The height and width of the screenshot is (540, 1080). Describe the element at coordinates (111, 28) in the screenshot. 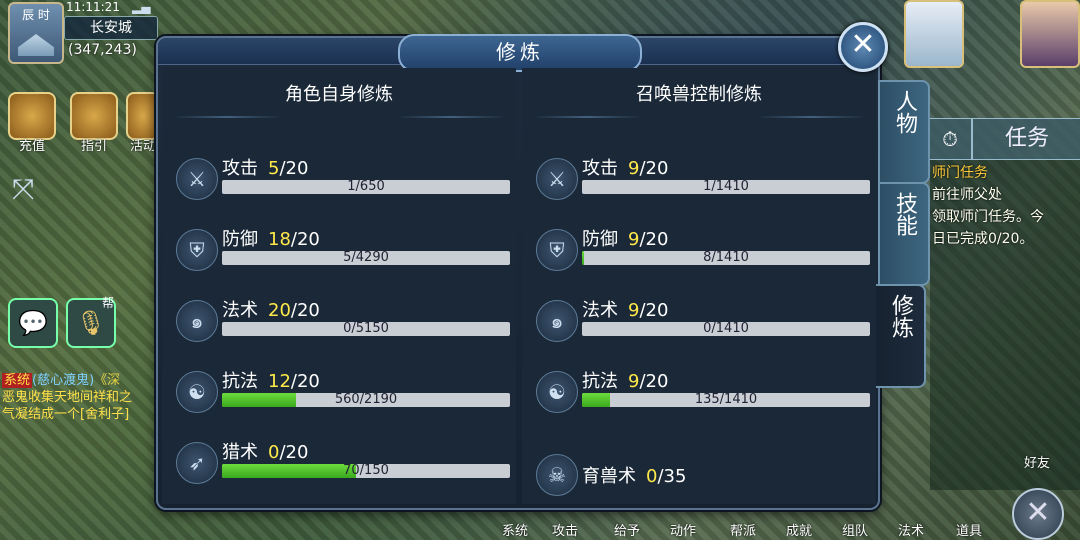

I see `city-name: 长安城` at that location.